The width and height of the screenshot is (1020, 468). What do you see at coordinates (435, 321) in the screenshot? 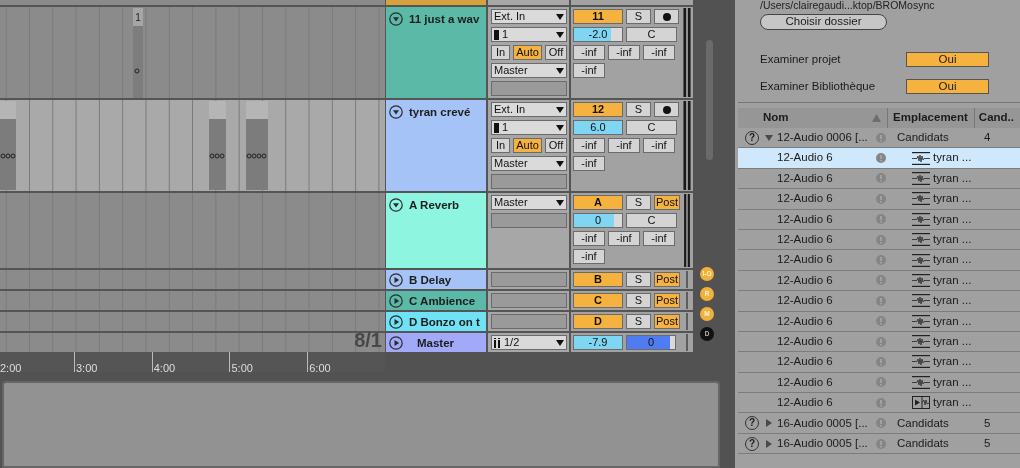
I see `track-header: D Bonzo on t` at bounding box center [435, 321].